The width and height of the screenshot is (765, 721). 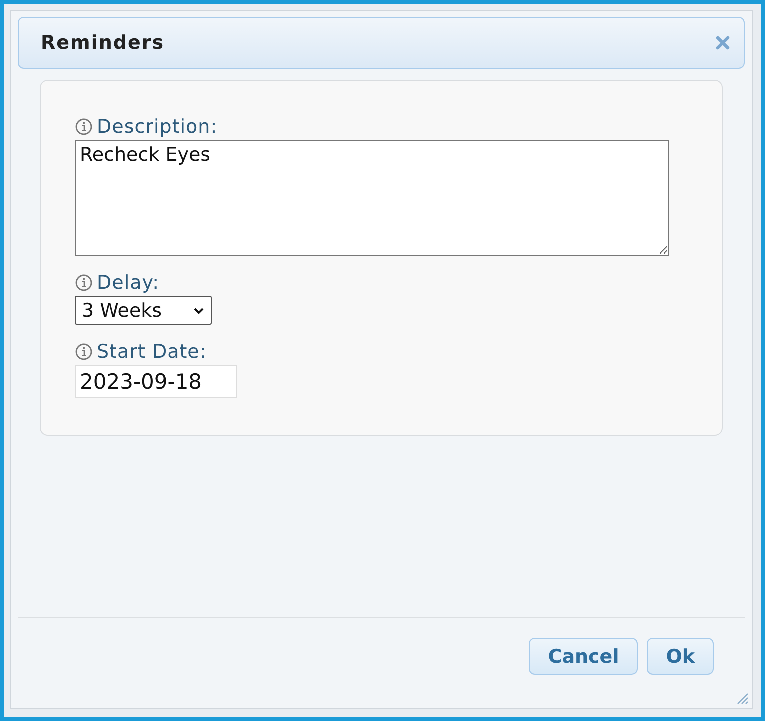 I want to click on delay-dropdown: 3 Weeks, so click(x=143, y=310).